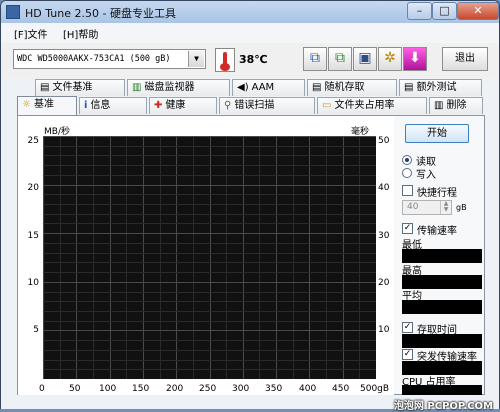 The width and height of the screenshot is (500, 412). What do you see at coordinates (267, 105) in the screenshot?
I see `tab-error-scan: ⚲ 错误扫描` at bounding box center [267, 105].